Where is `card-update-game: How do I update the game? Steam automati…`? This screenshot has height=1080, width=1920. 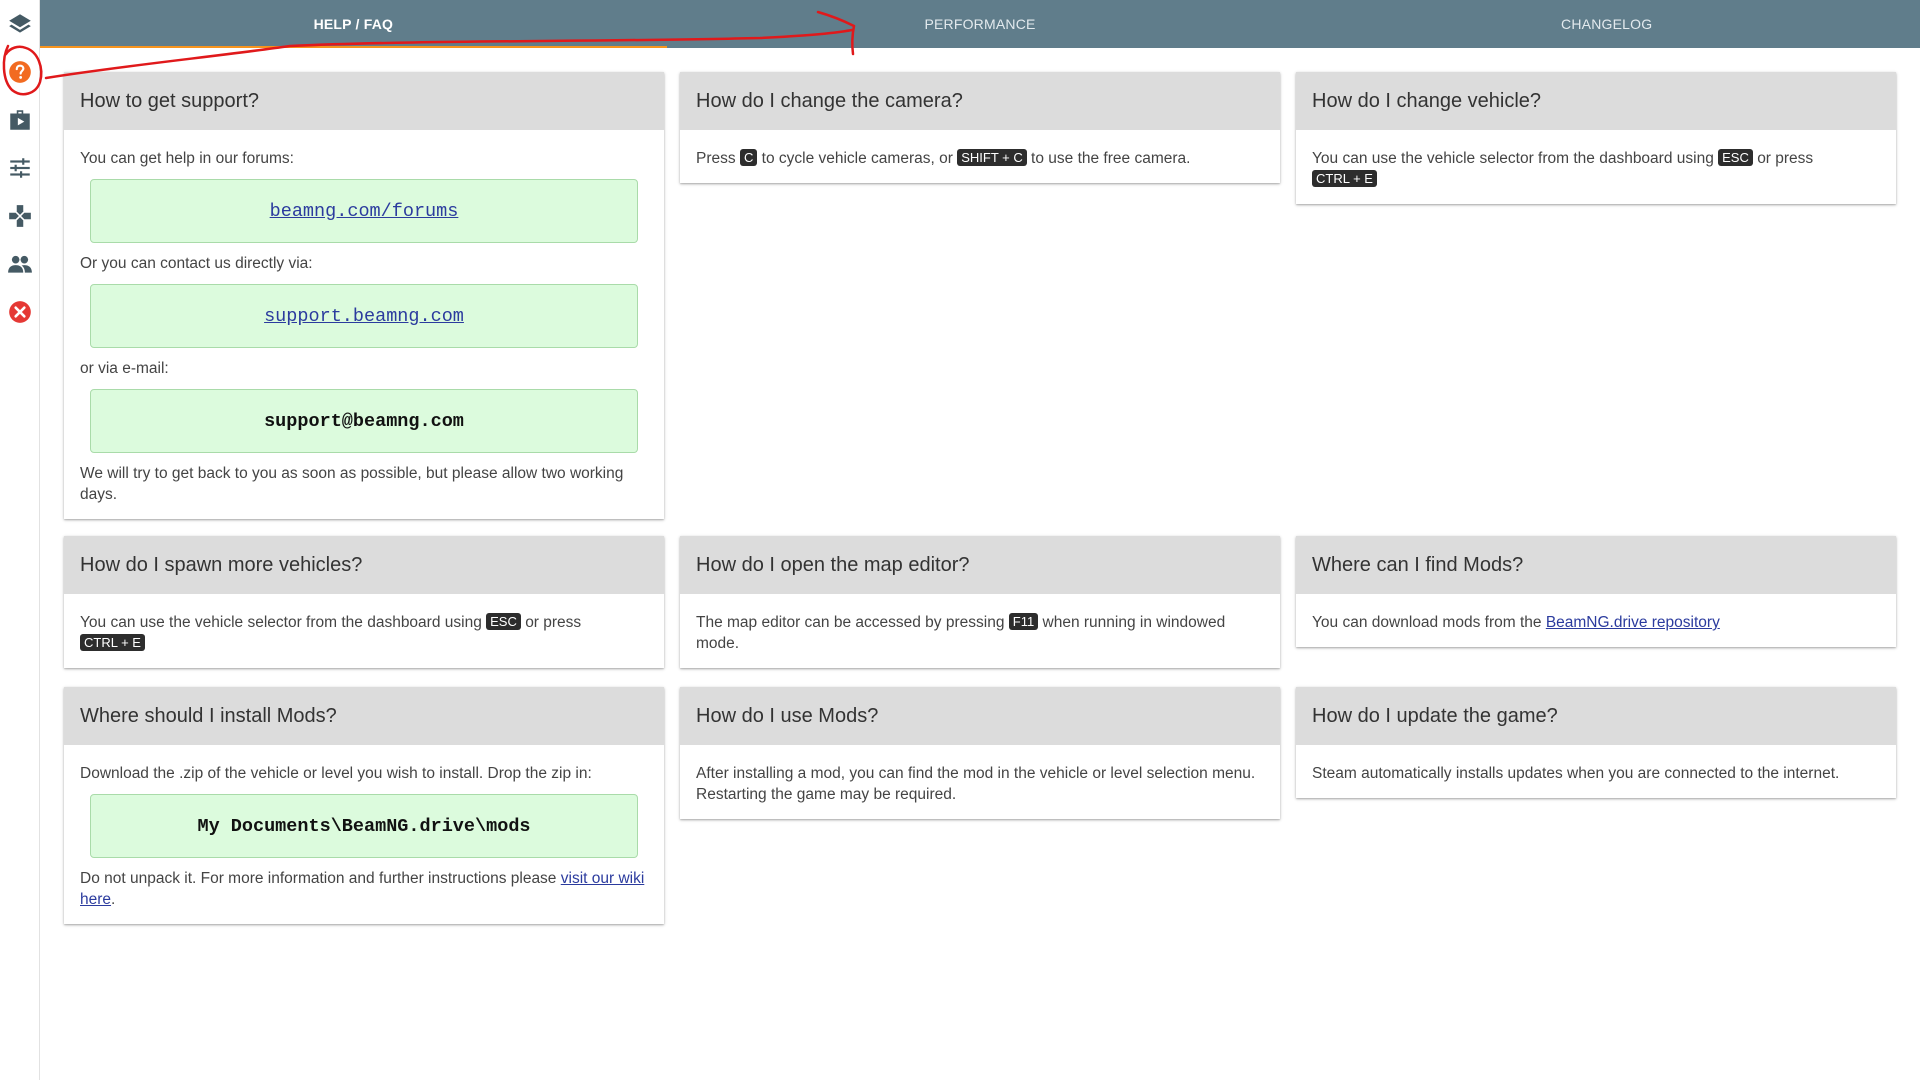
card-update-game: How do I update the game? Steam automati… is located at coordinates (1596, 742).